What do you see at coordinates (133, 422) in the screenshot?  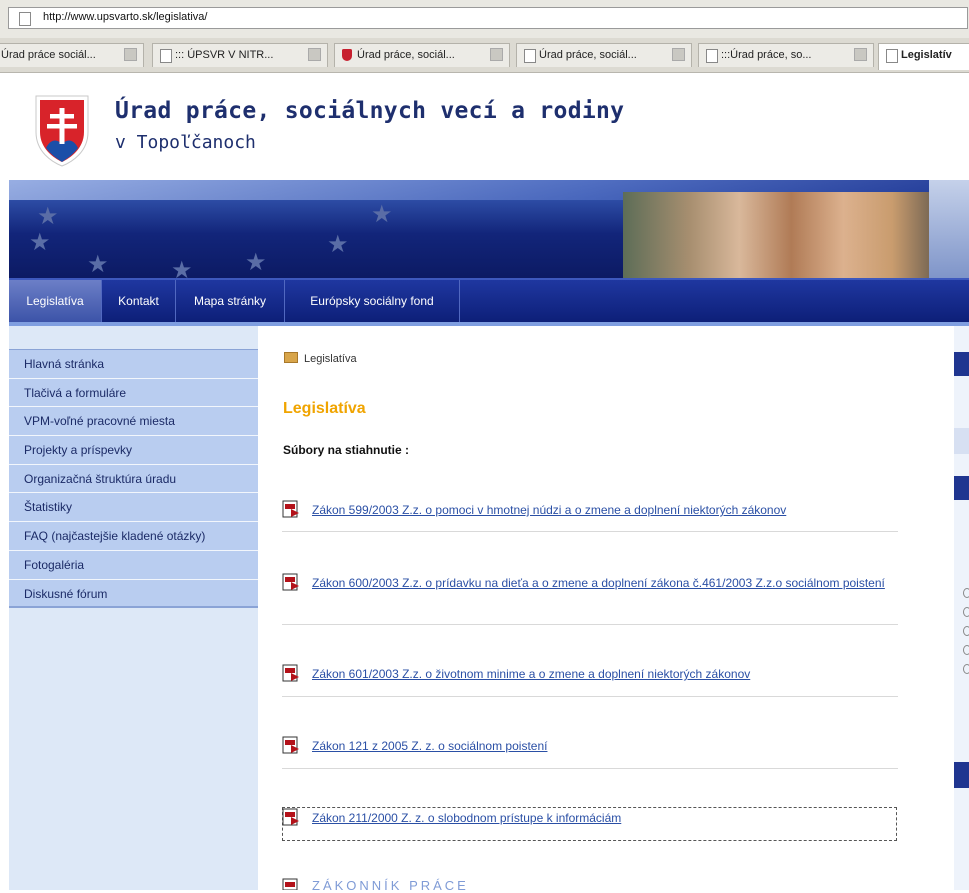 I see `sidebar-item-vpm: VPM-voľné pracovné miesta` at bounding box center [133, 422].